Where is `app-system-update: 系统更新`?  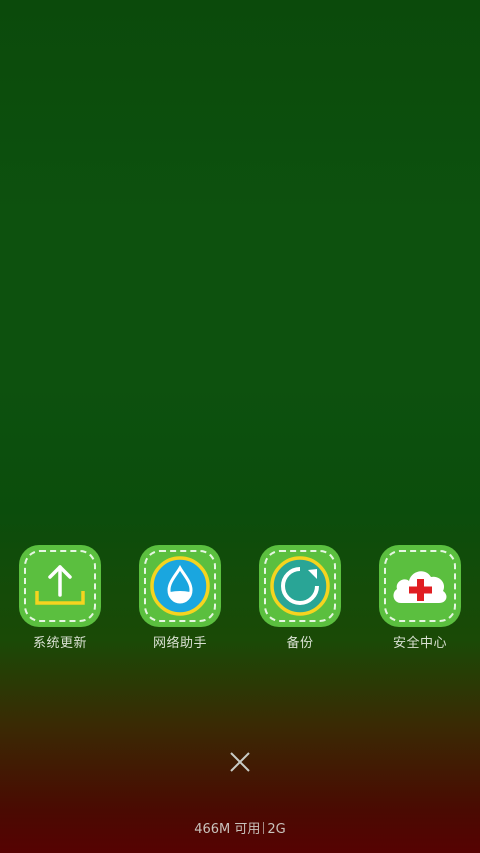 app-system-update: 系统更新 is located at coordinates (60, 598).